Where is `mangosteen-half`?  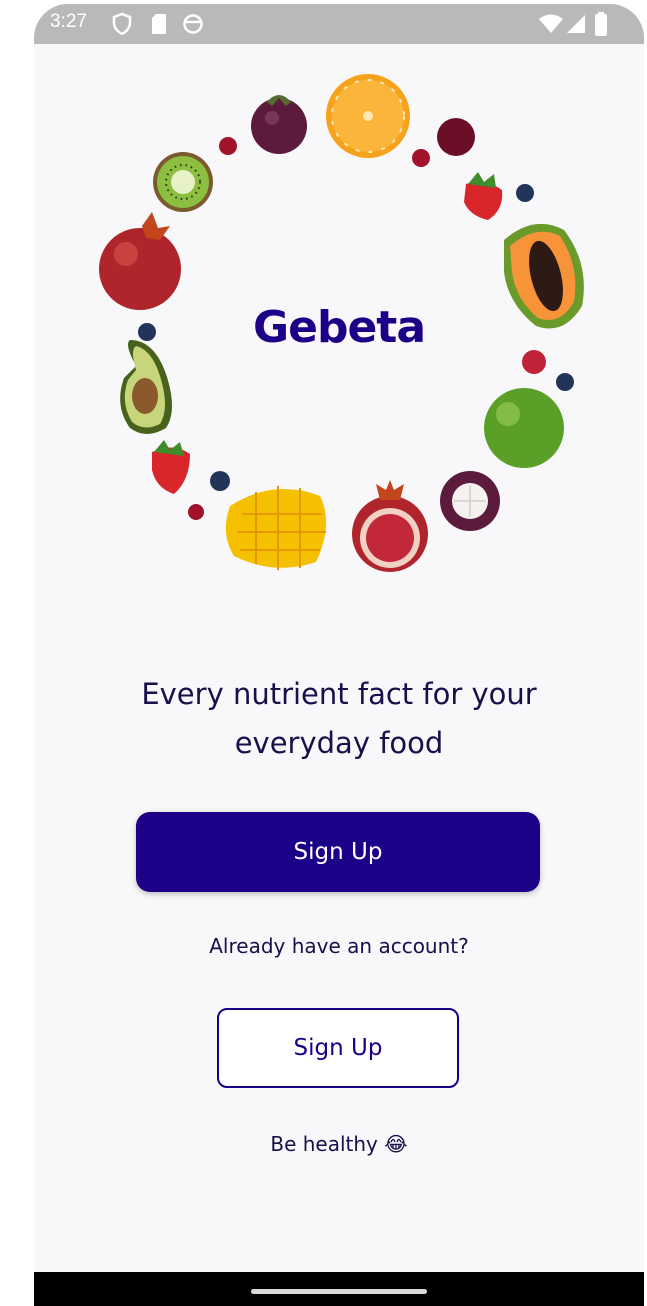 mangosteen-half is located at coordinates (470, 501).